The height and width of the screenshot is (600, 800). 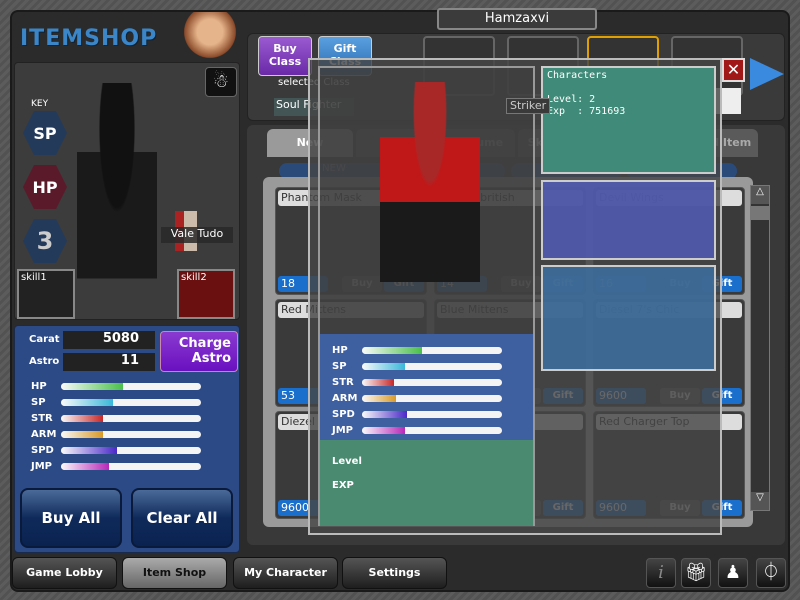 What do you see at coordinates (394, 573) in the screenshot?
I see `nav-settings: Settings` at bounding box center [394, 573].